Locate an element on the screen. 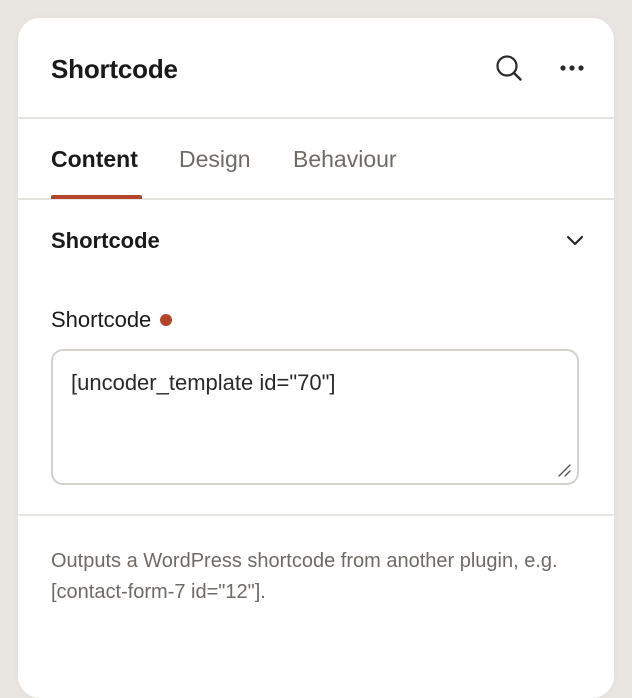 The image size is (632, 698). search-icon is located at coordinates (509, 68).